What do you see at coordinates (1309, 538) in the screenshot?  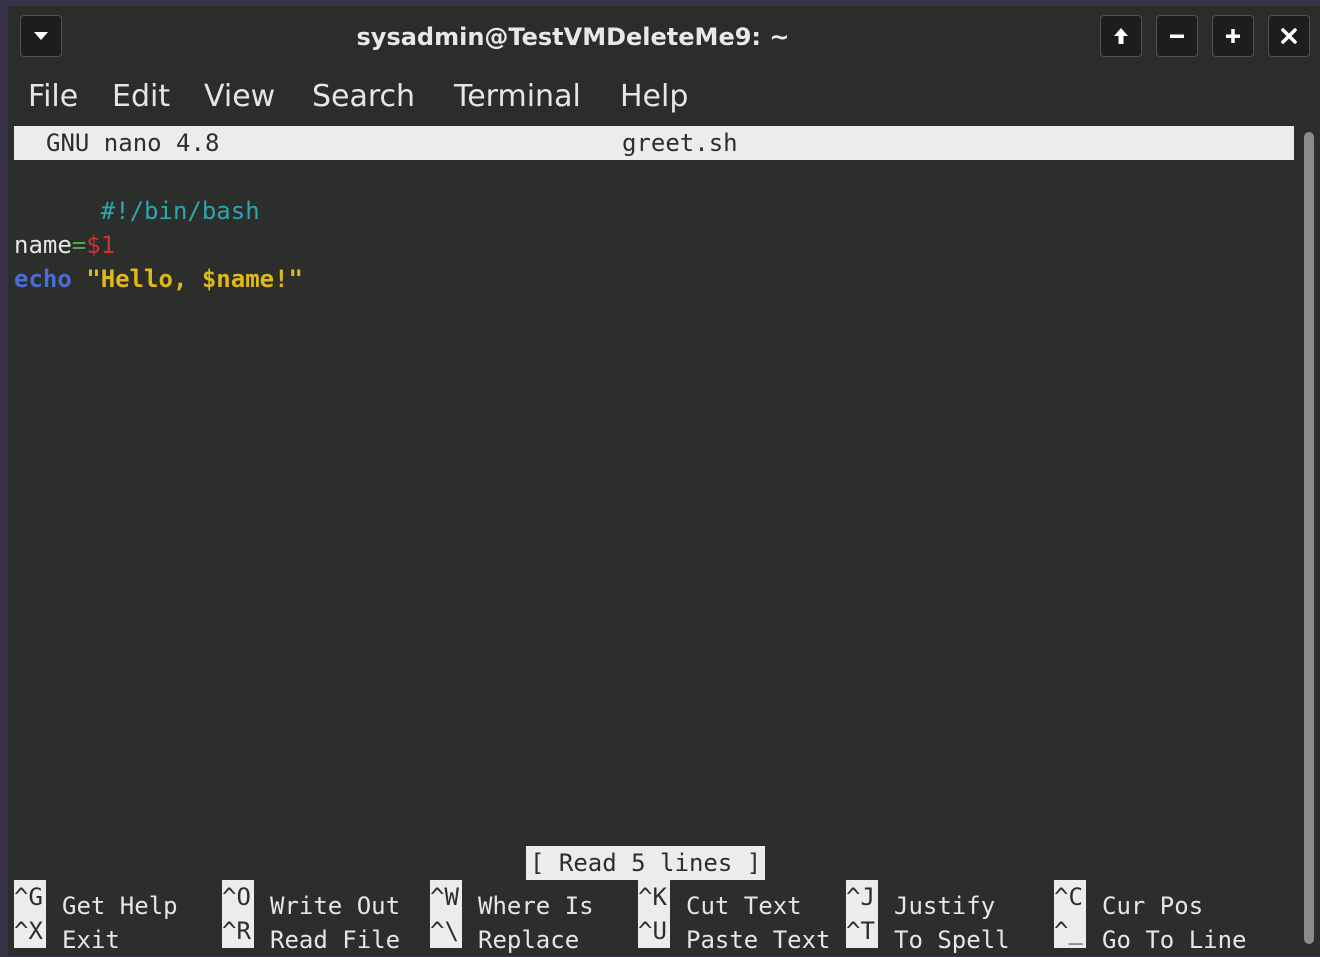 I see `terminal-scrollbar` at bounding box center [1309, 538].